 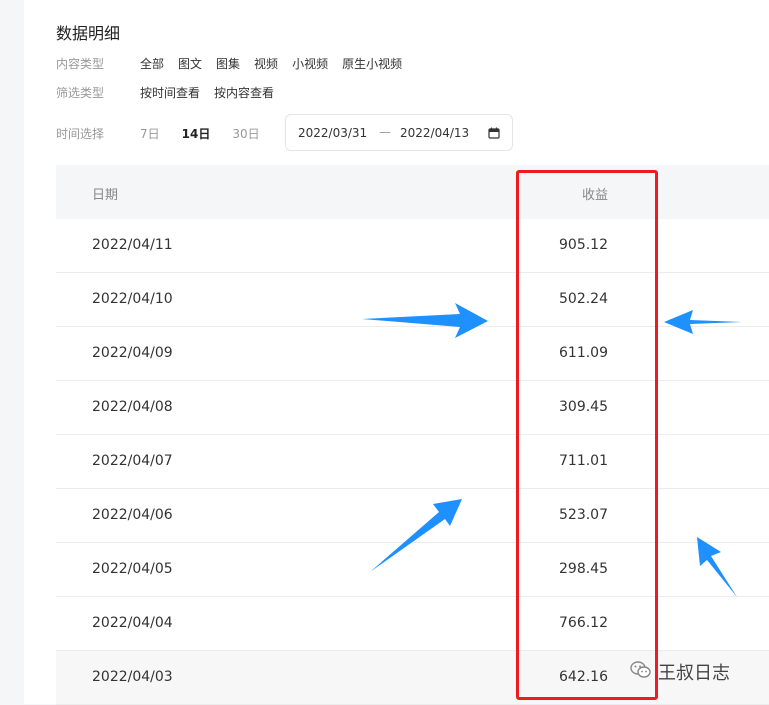 What do you see at coordinates (703, 322) in the screenshot?
I see `arrow-left-annotation` at bounding box center [703, 322].